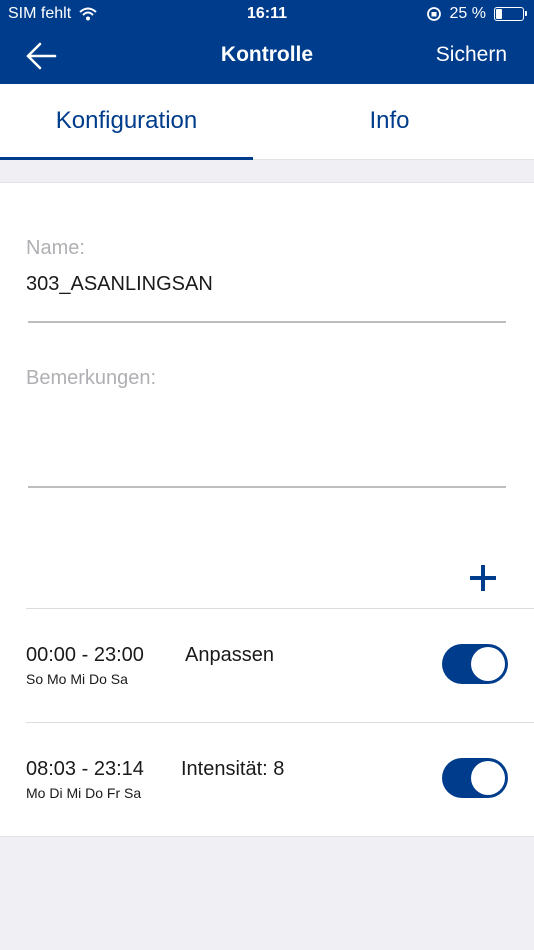 Image resolution: width=534 pixels, height=950 pixels. Describe the element at coordinates (267, 322) in the screenshot. I see `name-field-underline` at that location.